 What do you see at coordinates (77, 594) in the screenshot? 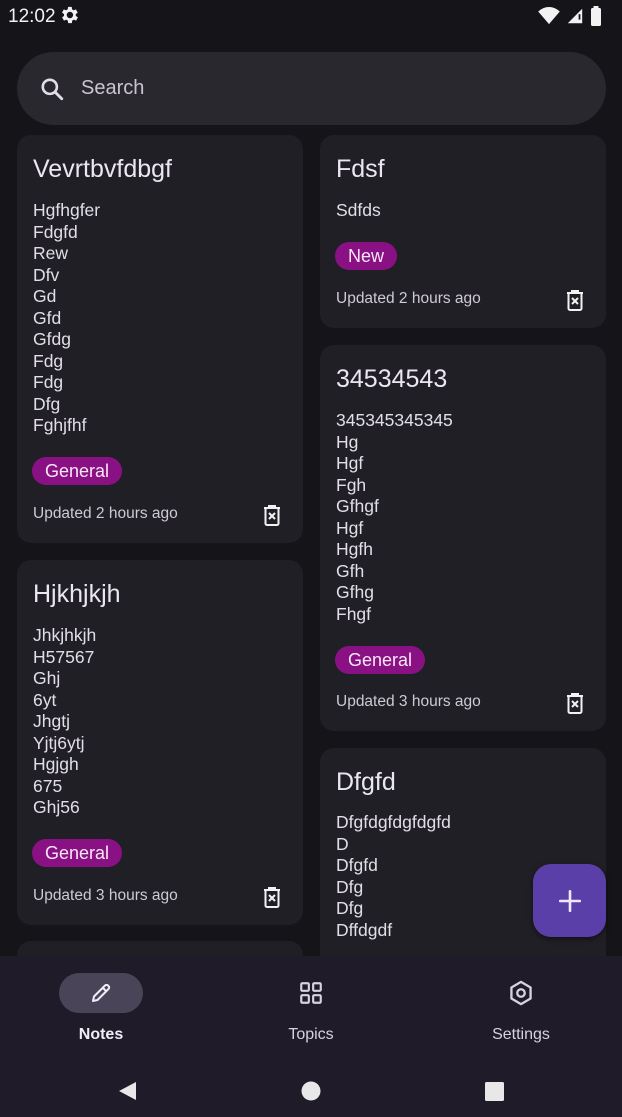
I see `note-title: Hjkhjkjh` at bounding box center [77, 594].